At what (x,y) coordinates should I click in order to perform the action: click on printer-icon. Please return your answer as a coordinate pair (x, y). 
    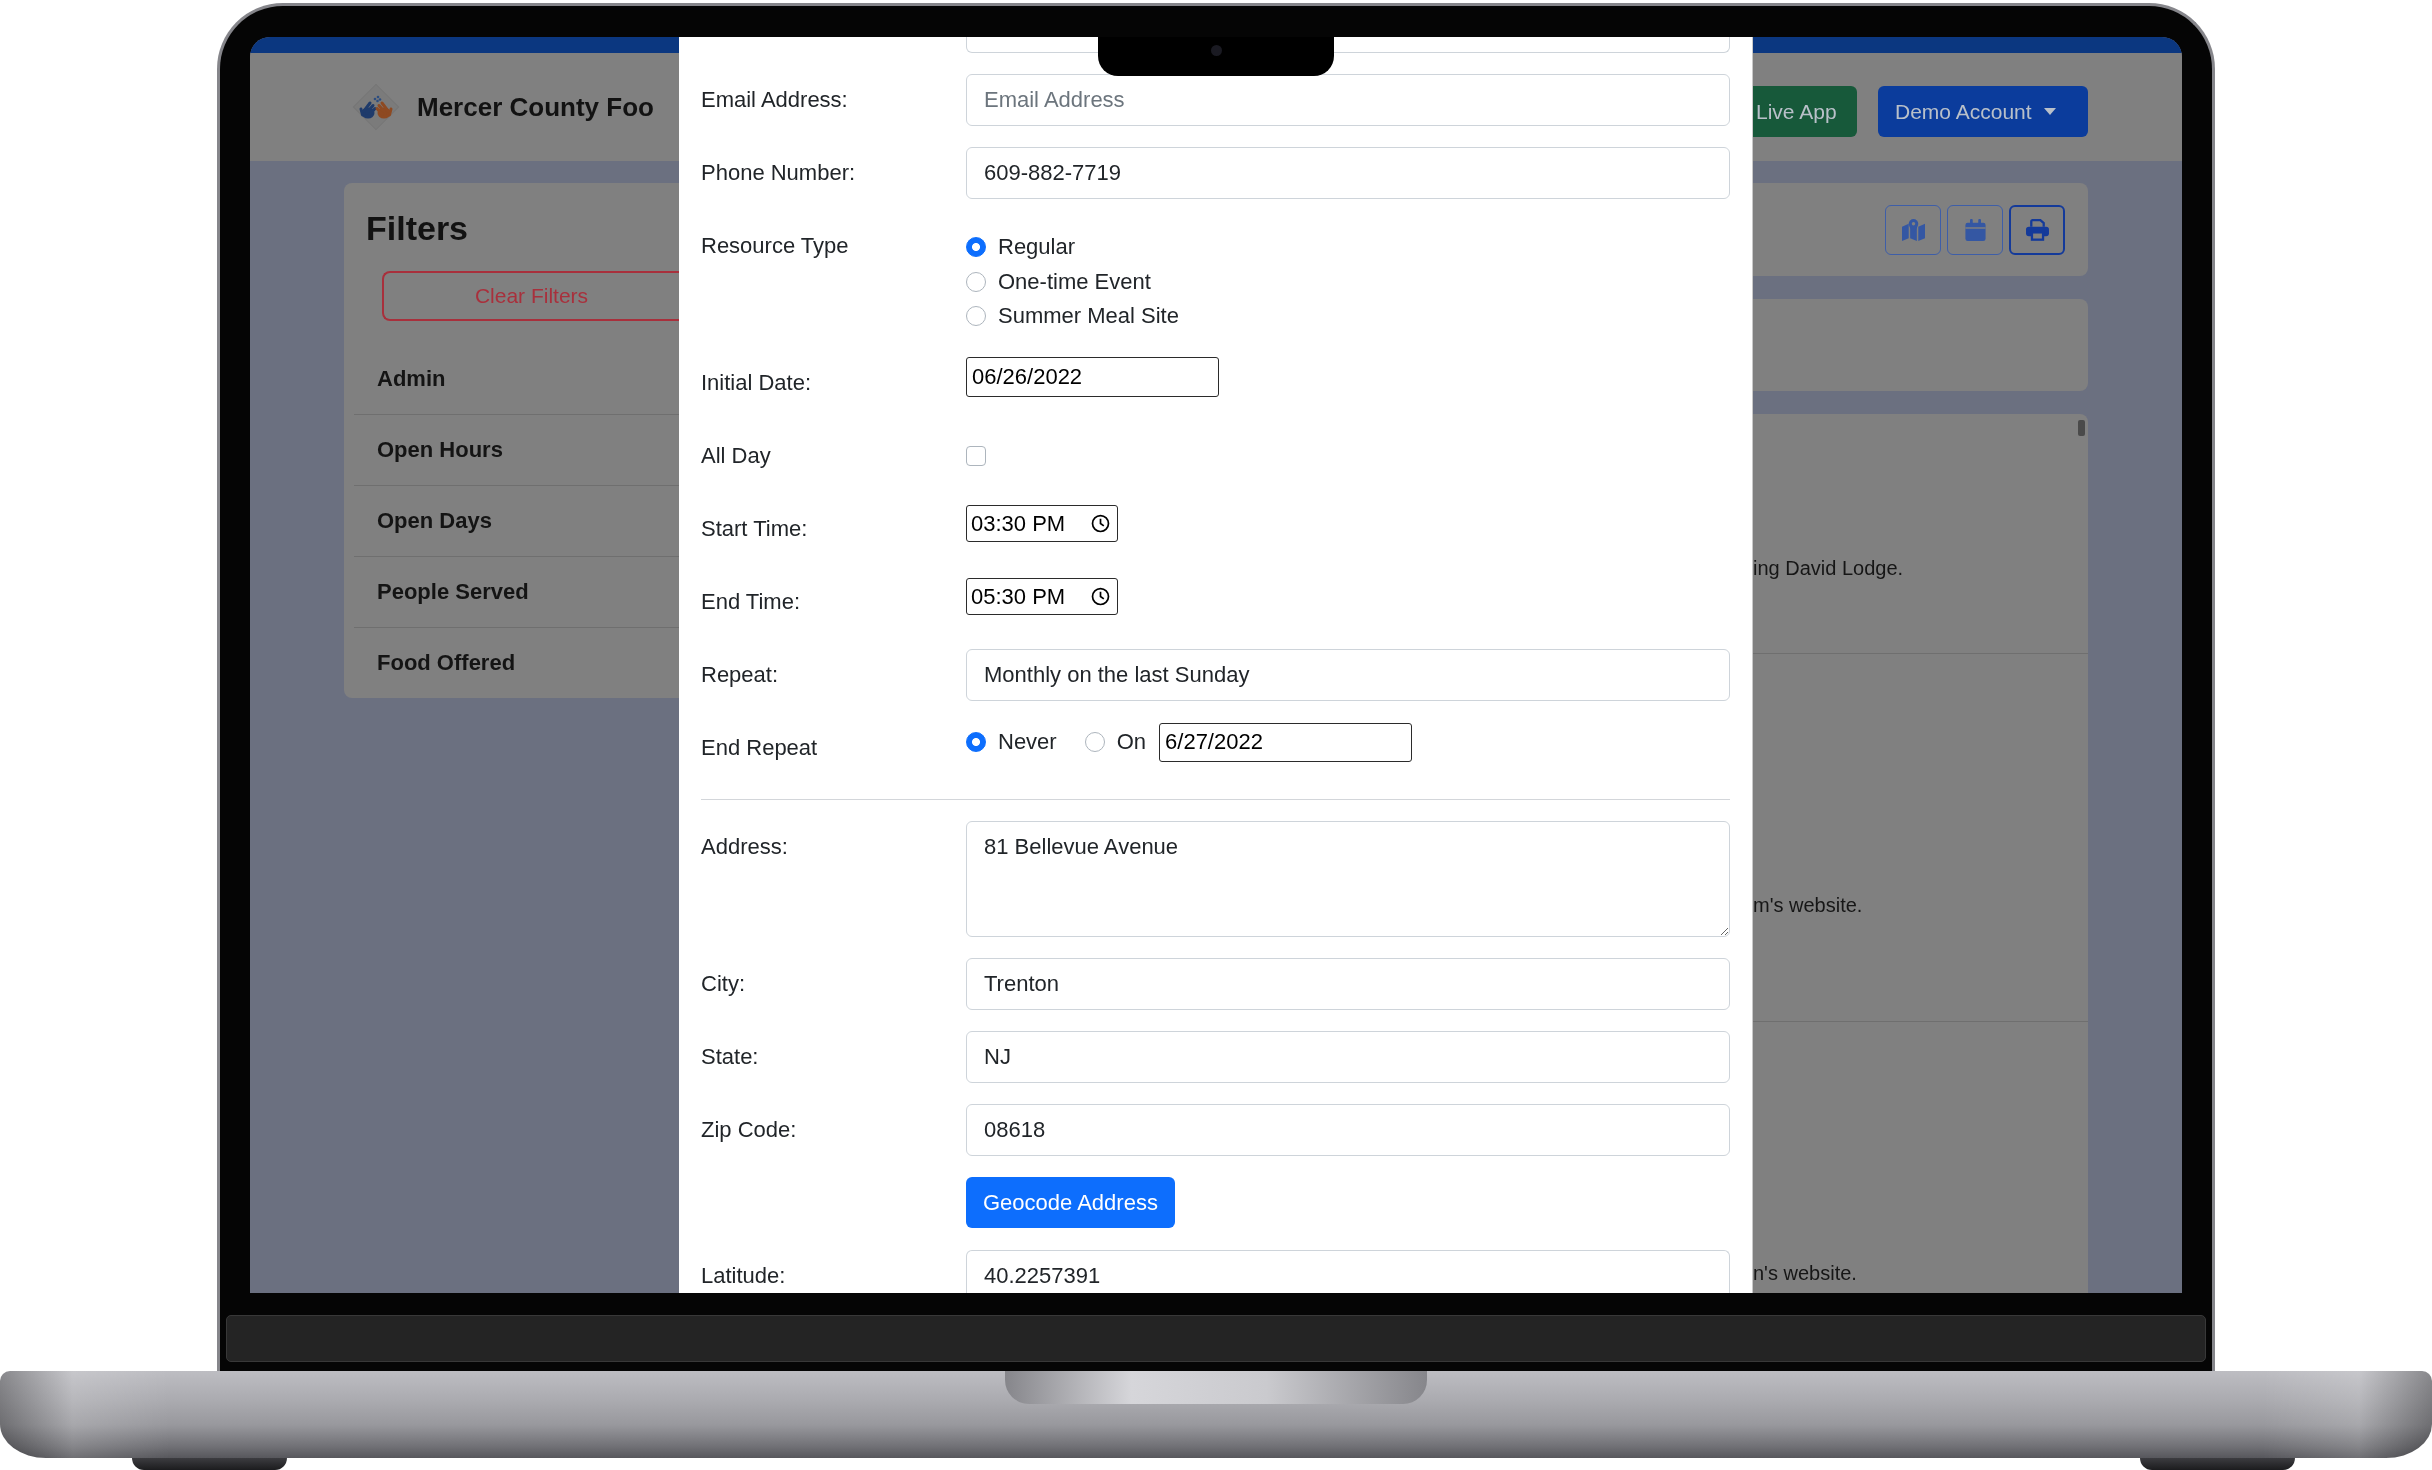
    Looking at the image, I should click on (2037, 229).